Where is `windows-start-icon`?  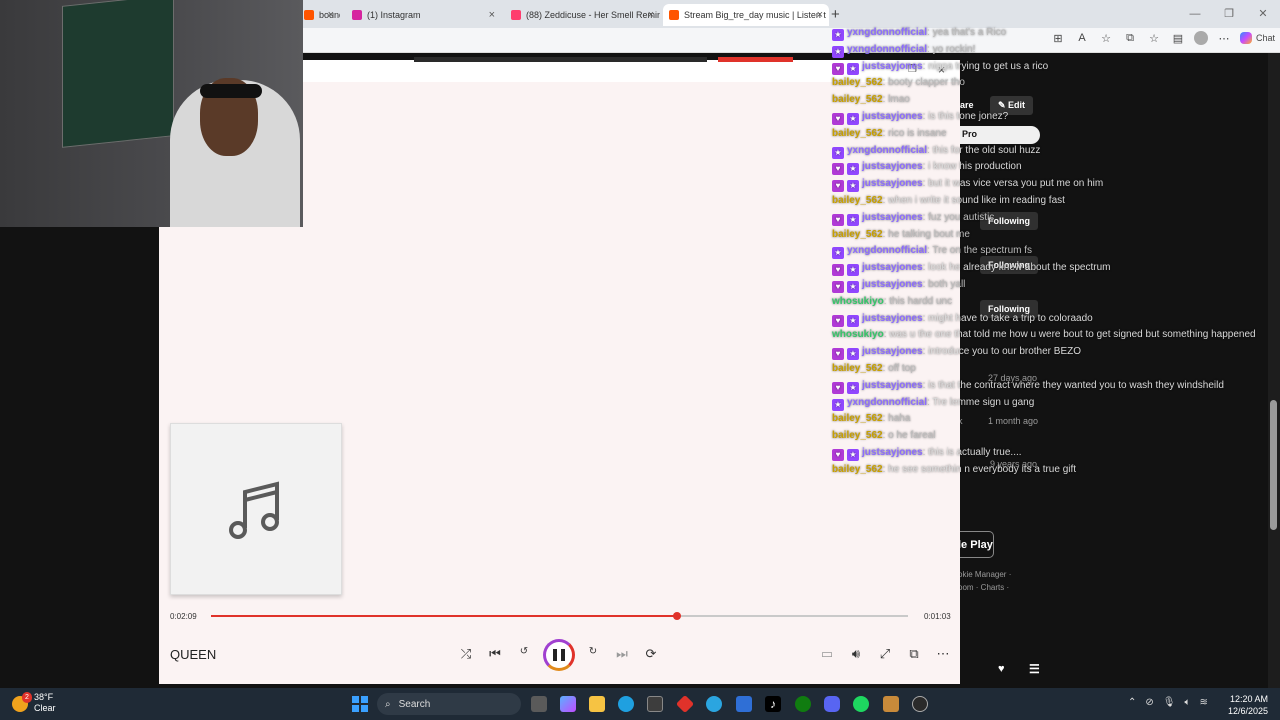 windows-start-icon is located at coordinates (360, 704).